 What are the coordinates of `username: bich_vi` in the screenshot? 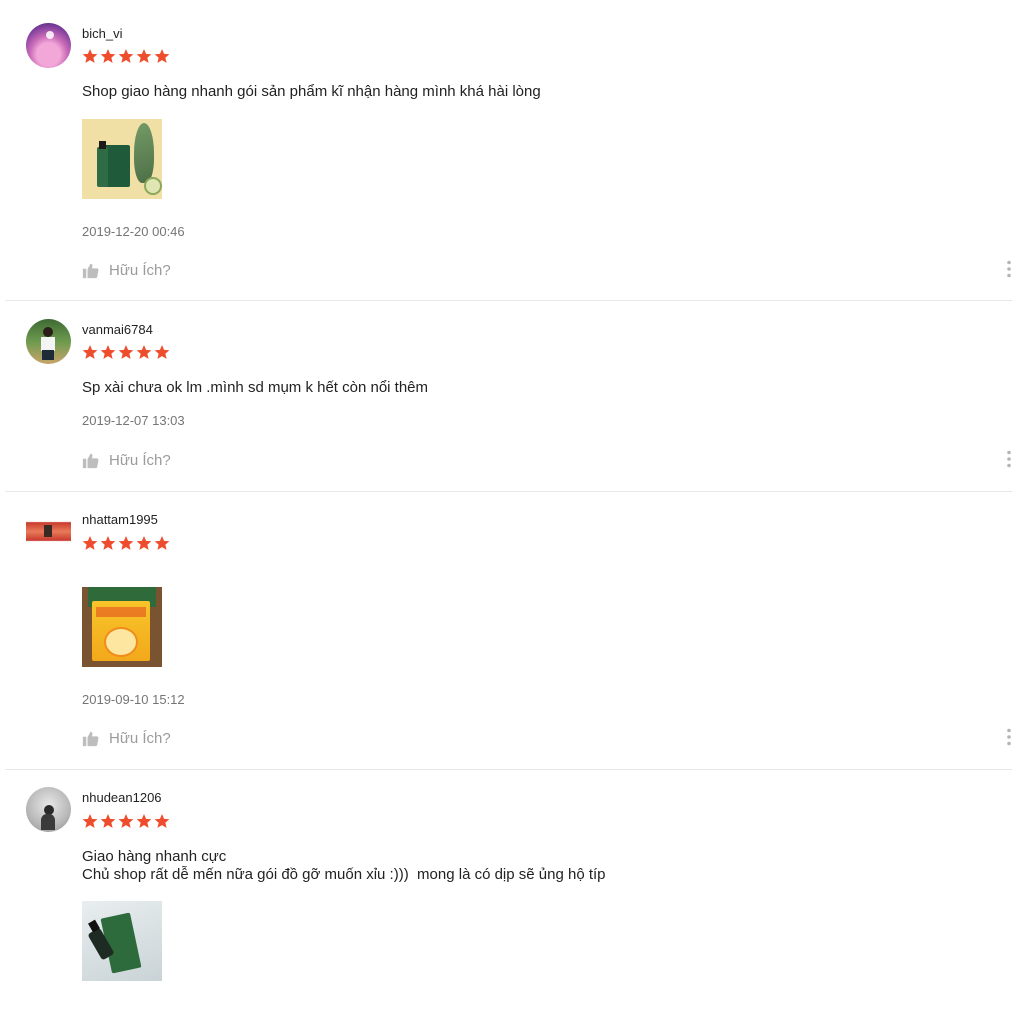 It's located at (102, 33).